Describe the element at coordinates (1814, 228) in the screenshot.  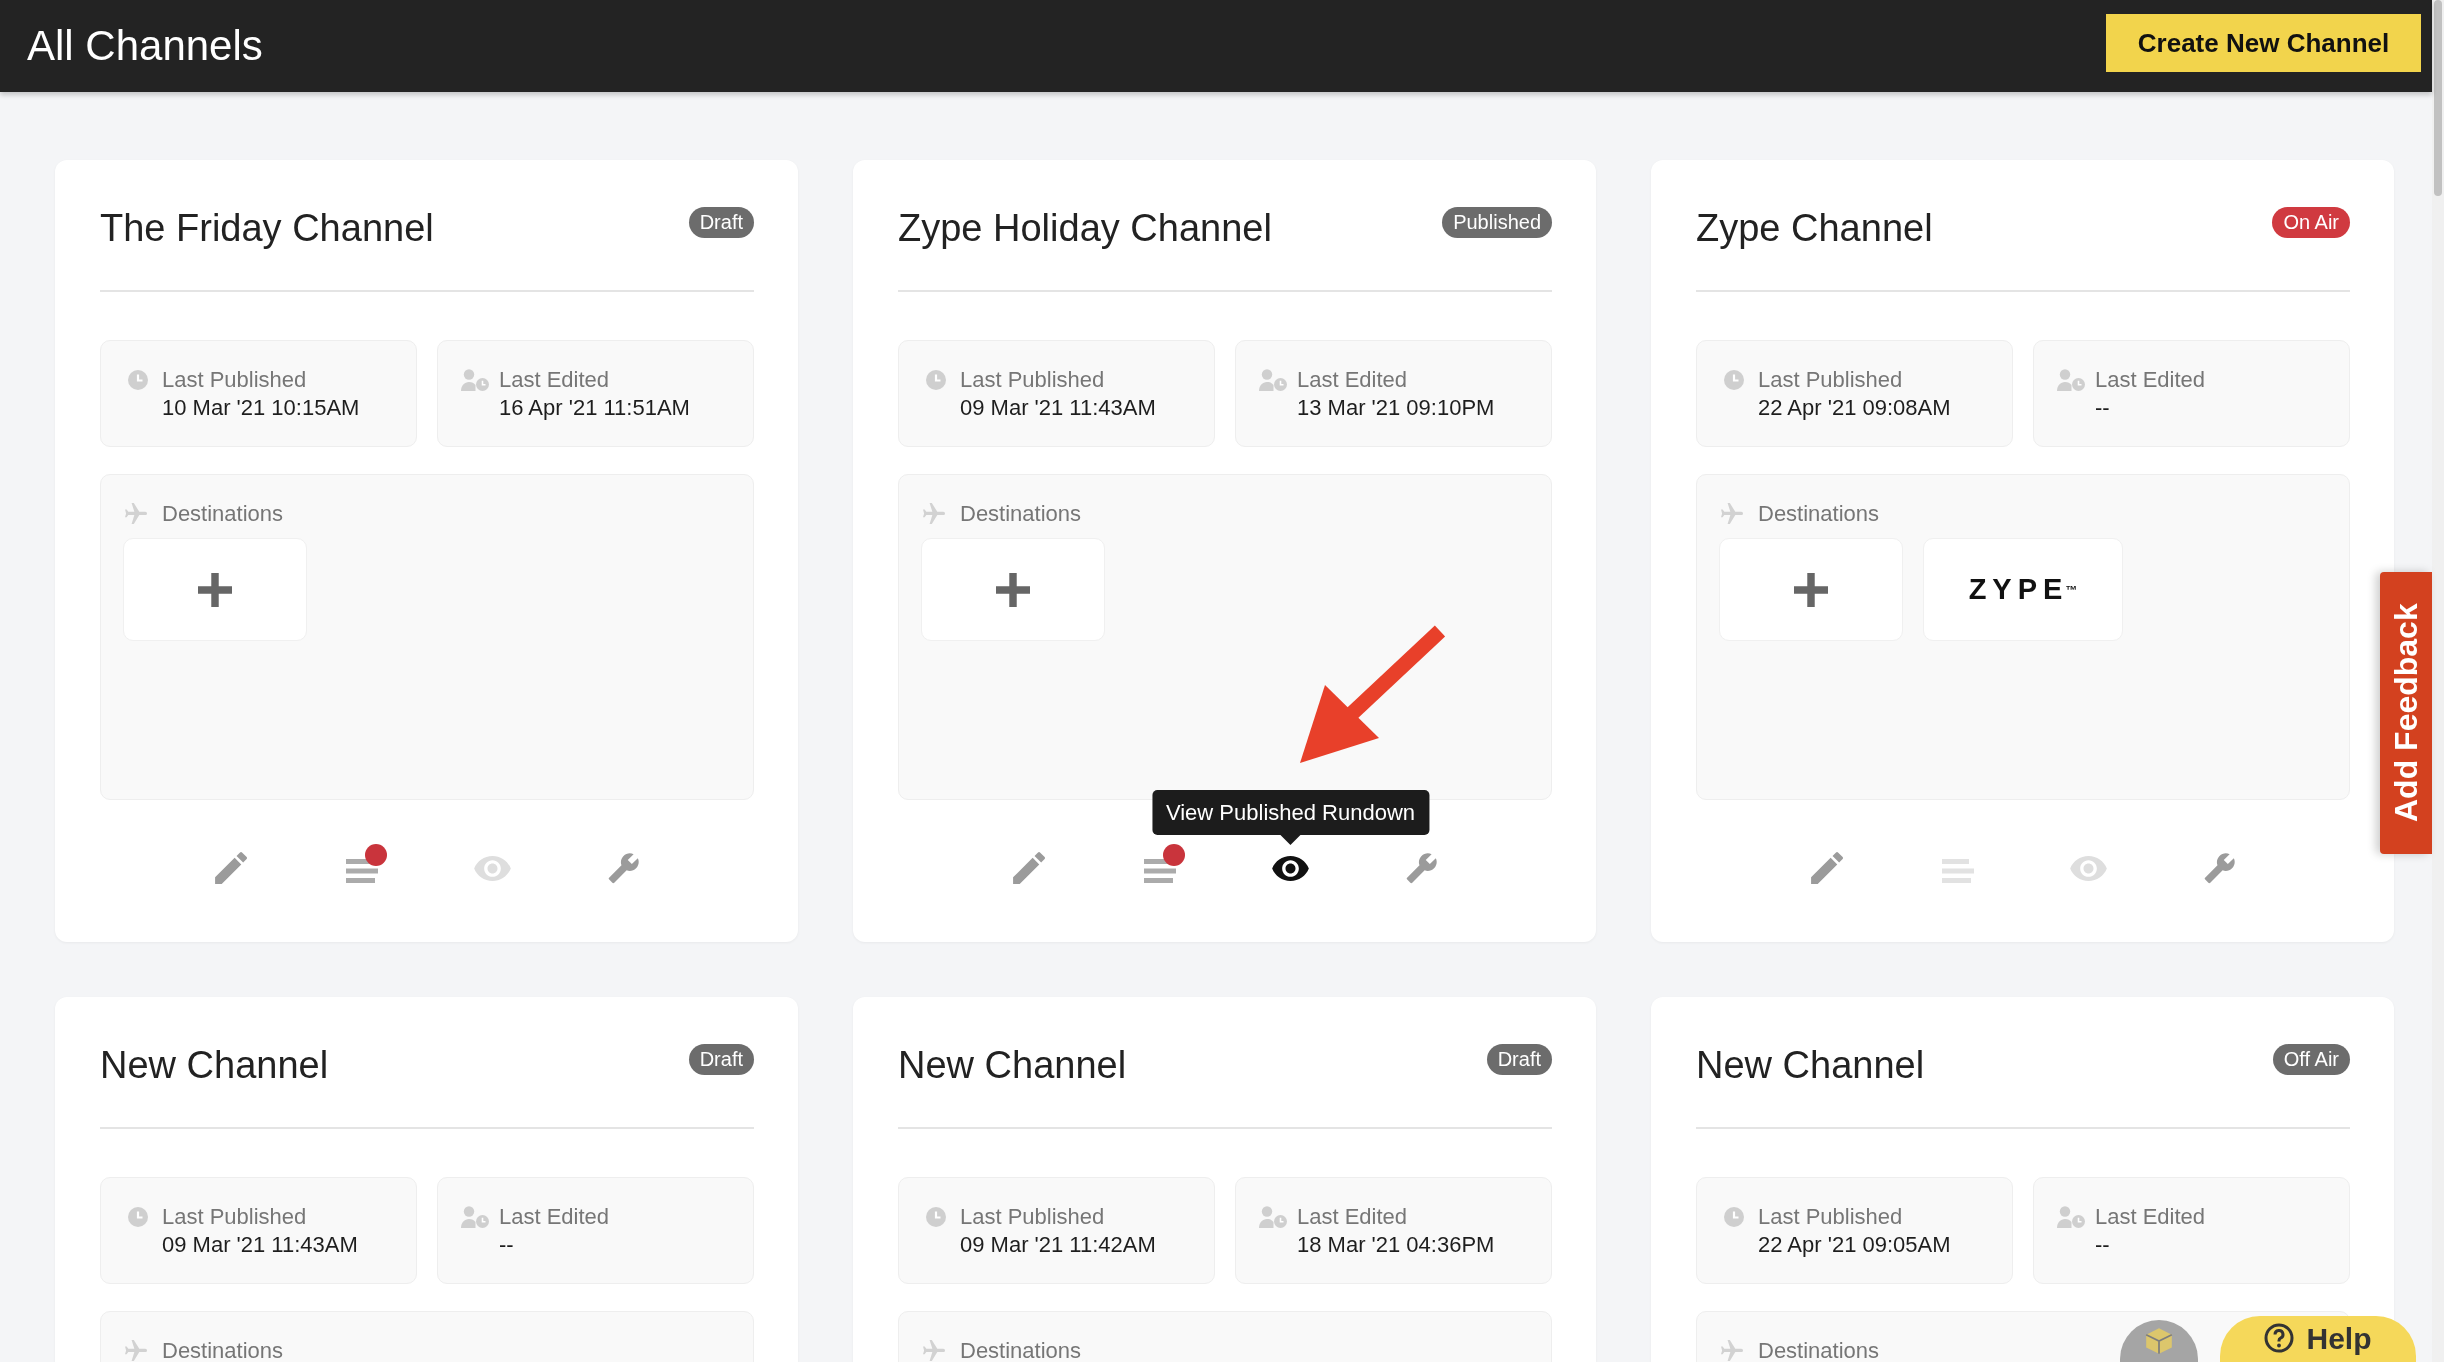
I see `channel-title: Zype Channel` at that location.